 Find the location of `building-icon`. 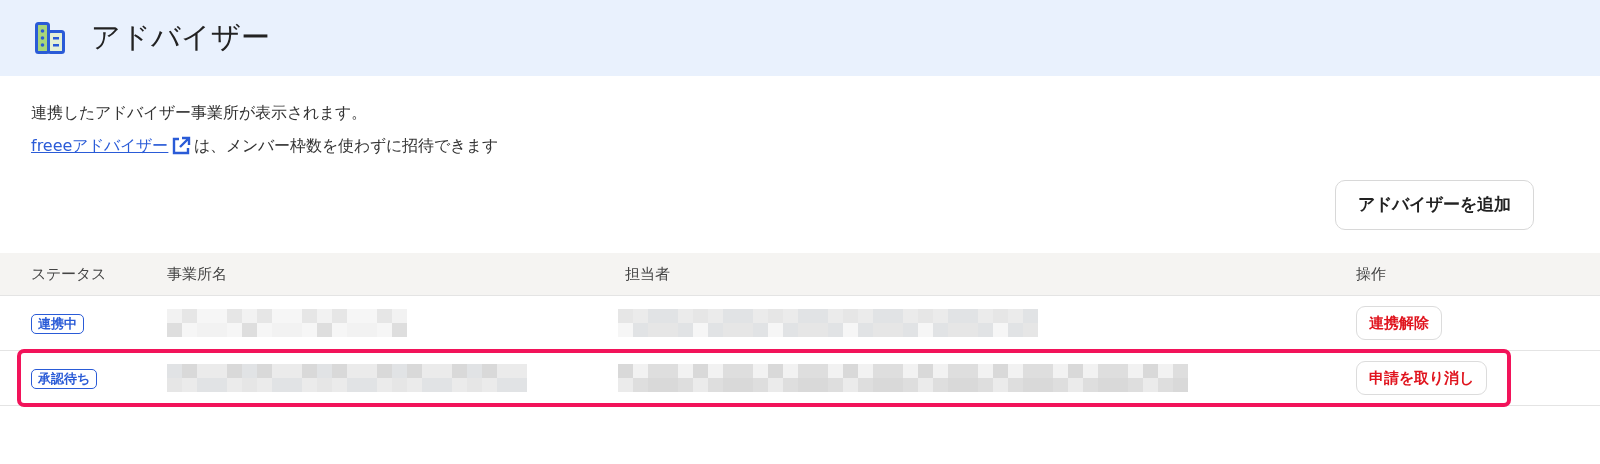

building-icon is located at coordinates (50, 38).